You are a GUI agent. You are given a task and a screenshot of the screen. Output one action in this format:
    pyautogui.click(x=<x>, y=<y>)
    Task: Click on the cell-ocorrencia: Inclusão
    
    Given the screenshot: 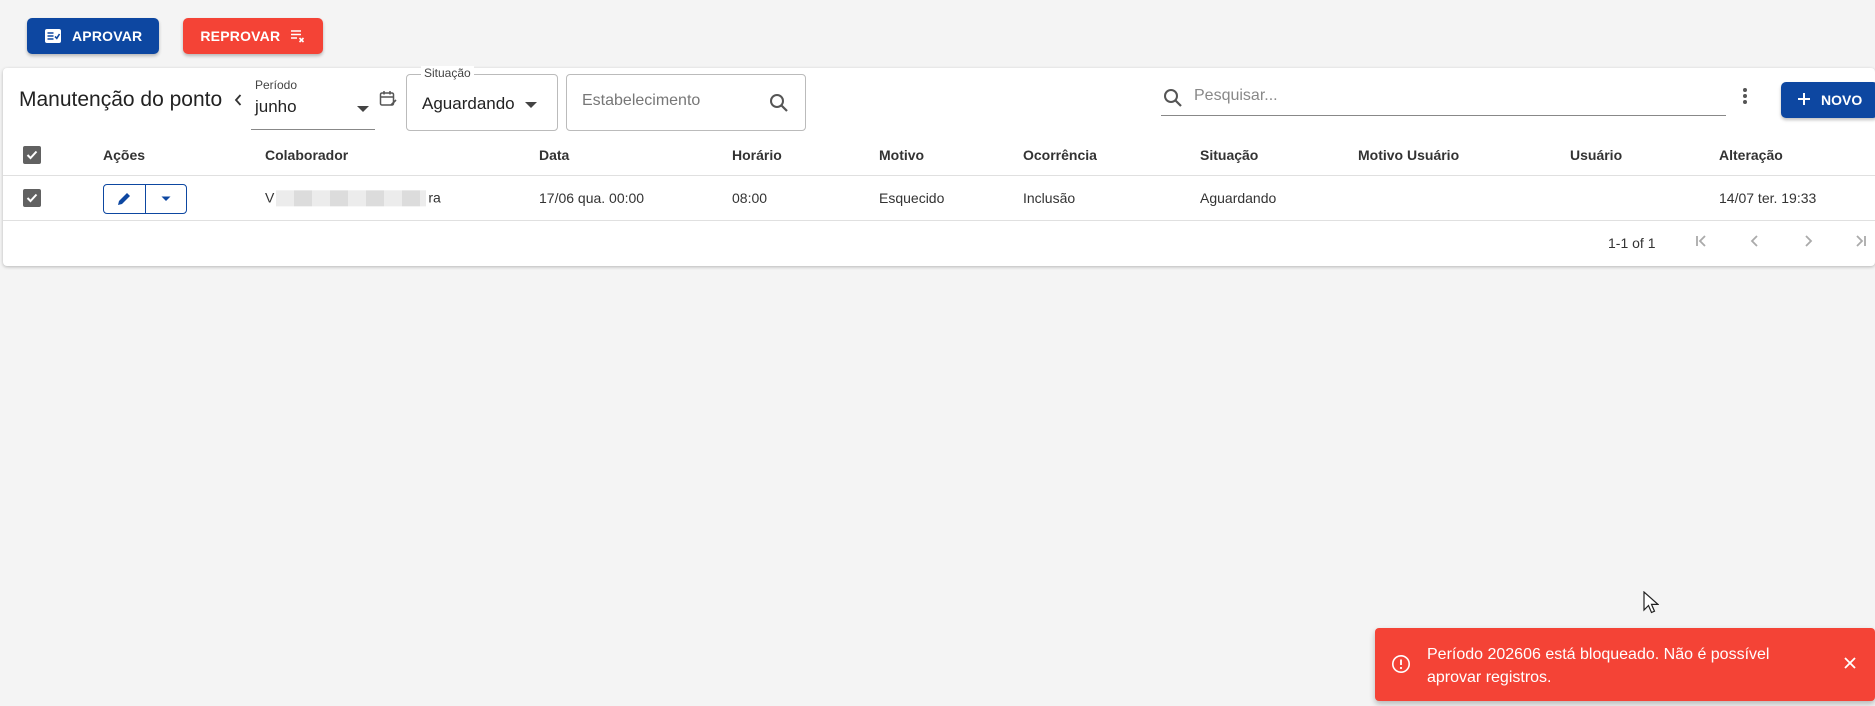 What is the action you would take?
    pyautogui.click(x=1049, y=198)
    